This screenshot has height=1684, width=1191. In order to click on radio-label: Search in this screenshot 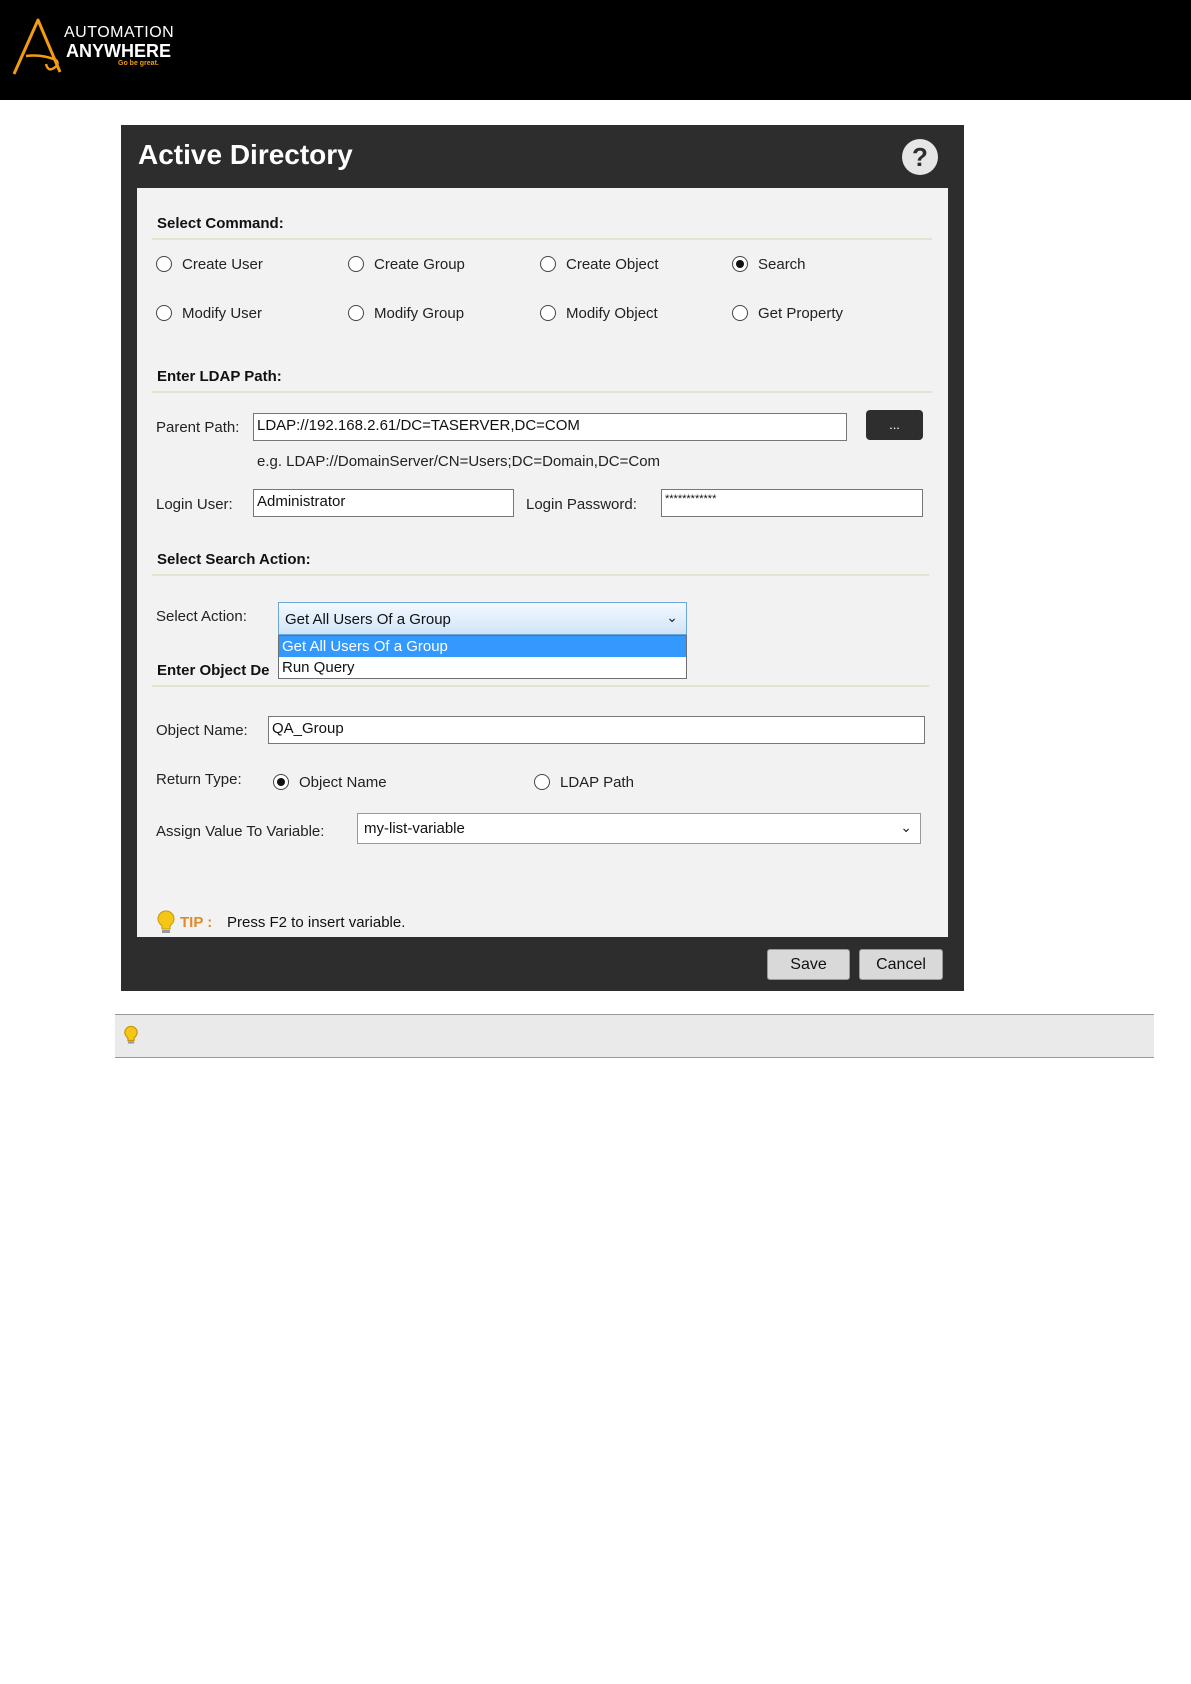, I will do `click(782, 264)`.